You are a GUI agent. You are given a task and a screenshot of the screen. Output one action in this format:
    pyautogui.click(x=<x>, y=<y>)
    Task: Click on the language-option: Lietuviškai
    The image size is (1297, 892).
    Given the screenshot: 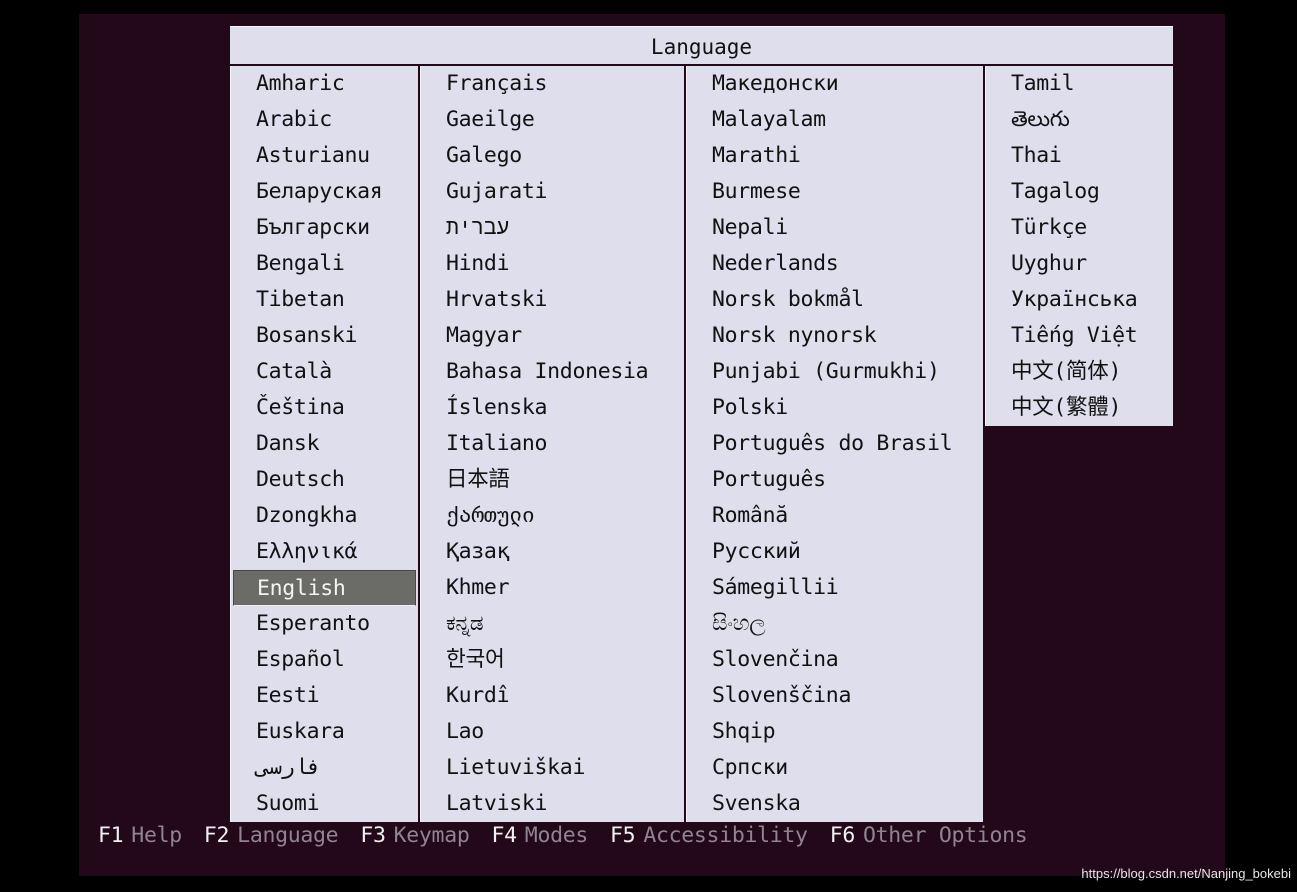 What is the action you would take?
    pyautogui.click(x=552, y=768)
    